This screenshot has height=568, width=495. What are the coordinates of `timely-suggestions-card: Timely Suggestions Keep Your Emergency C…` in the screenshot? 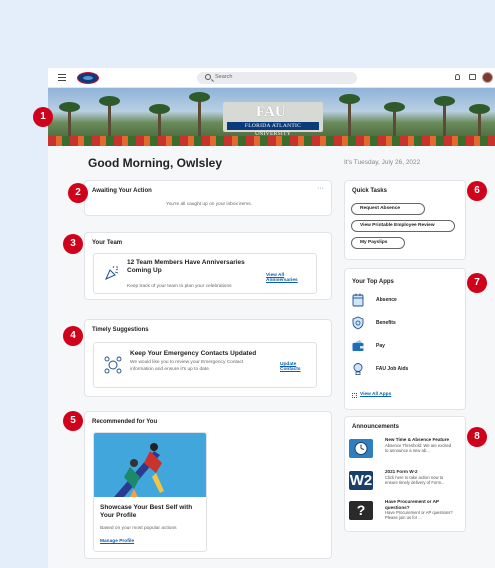 It's located at (208, 358).